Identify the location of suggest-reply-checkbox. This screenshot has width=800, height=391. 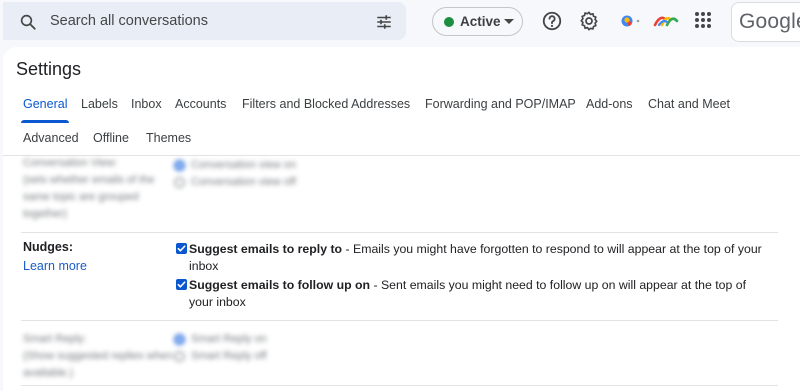
(181, 248).